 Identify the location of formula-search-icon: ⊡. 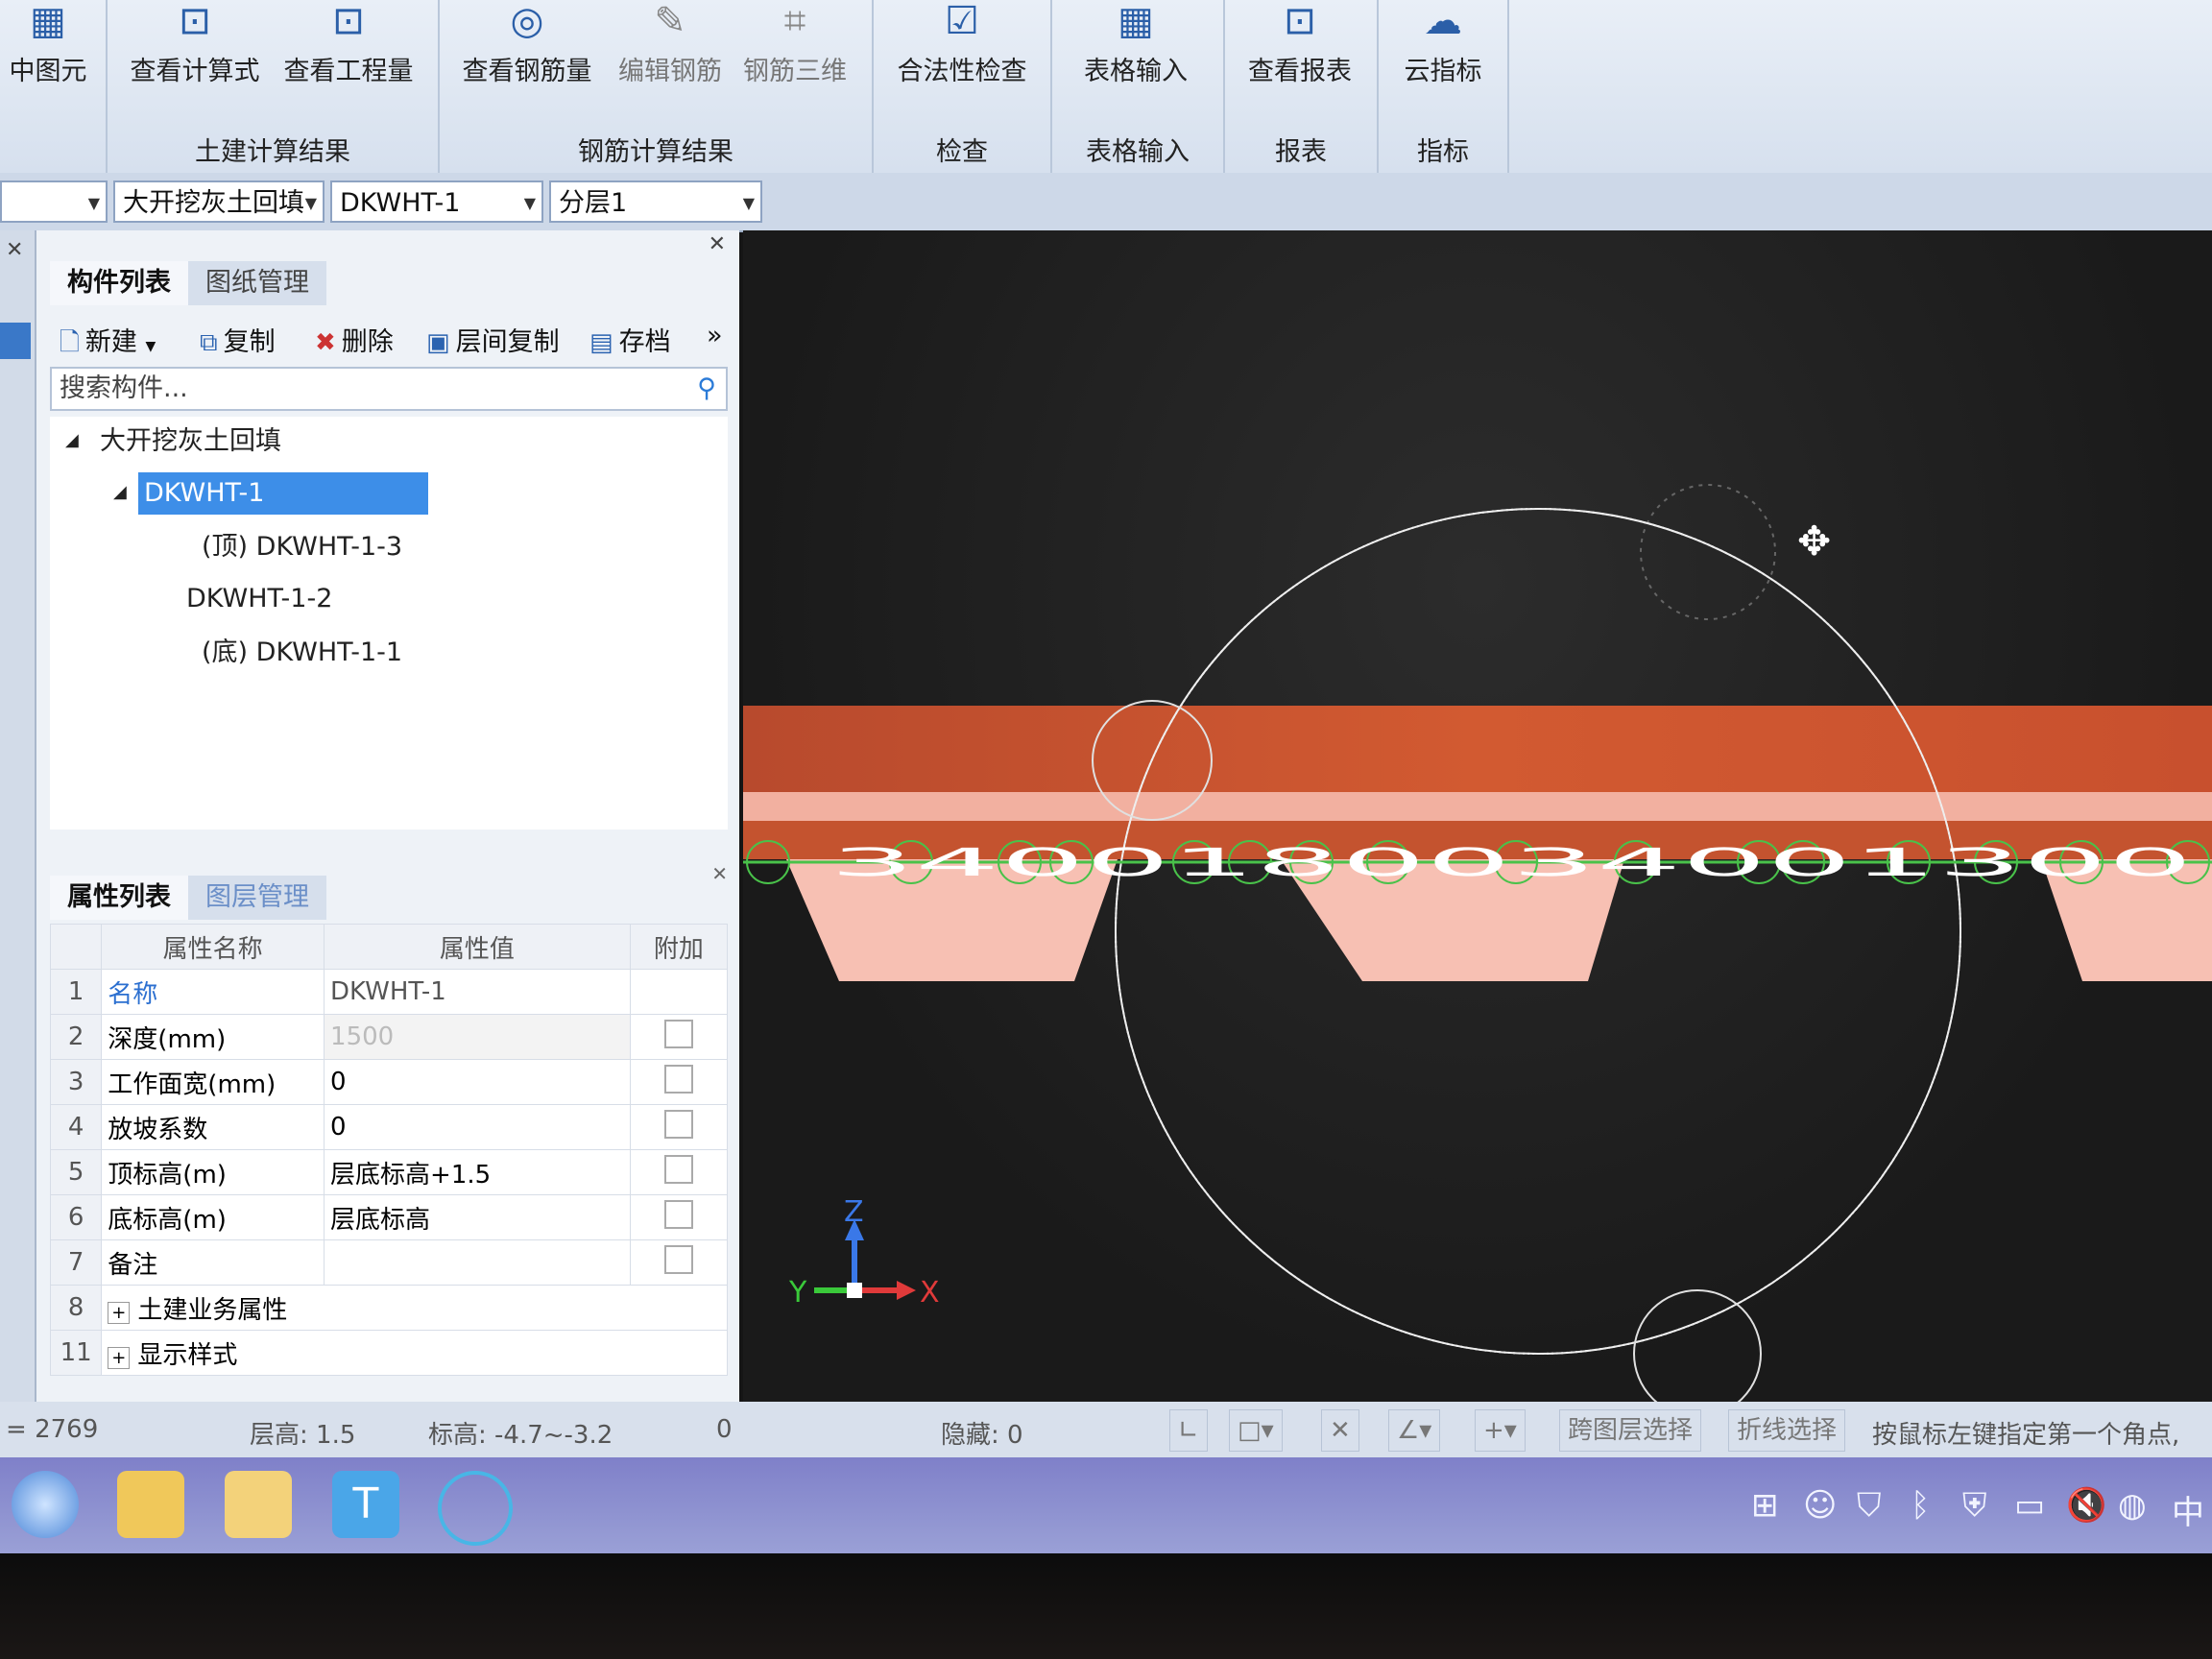
(195, 21).